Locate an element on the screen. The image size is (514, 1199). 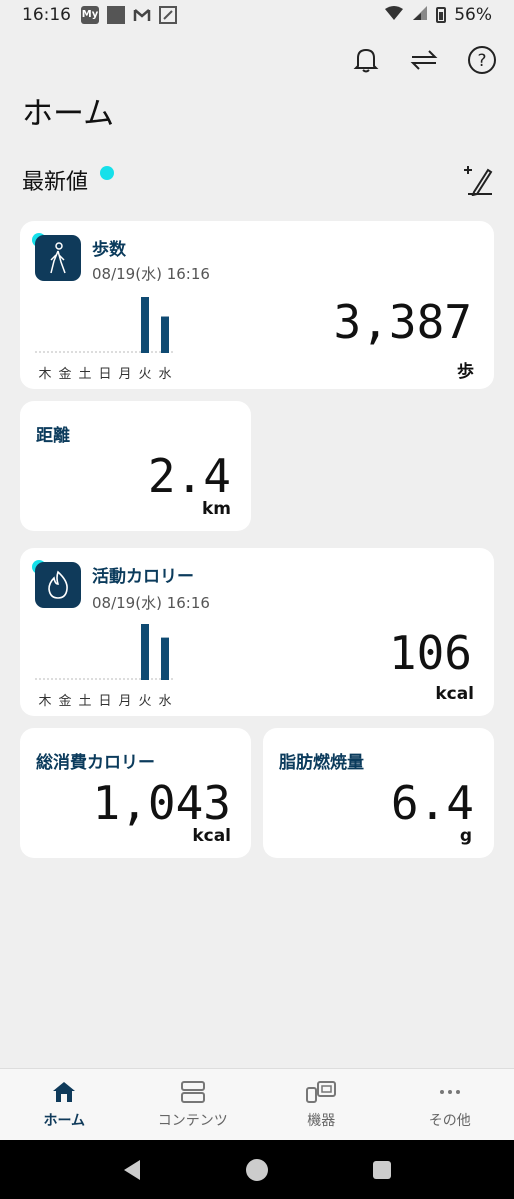
more-icon is located at coordinates (449, 1091).